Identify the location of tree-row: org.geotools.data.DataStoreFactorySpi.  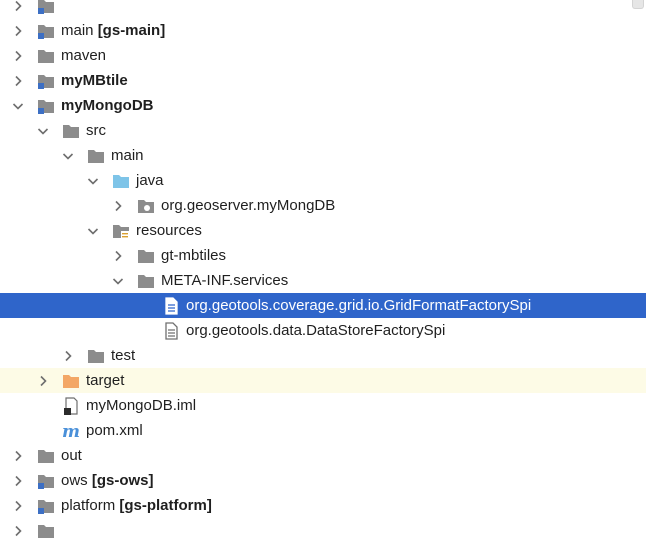
(323, 330).